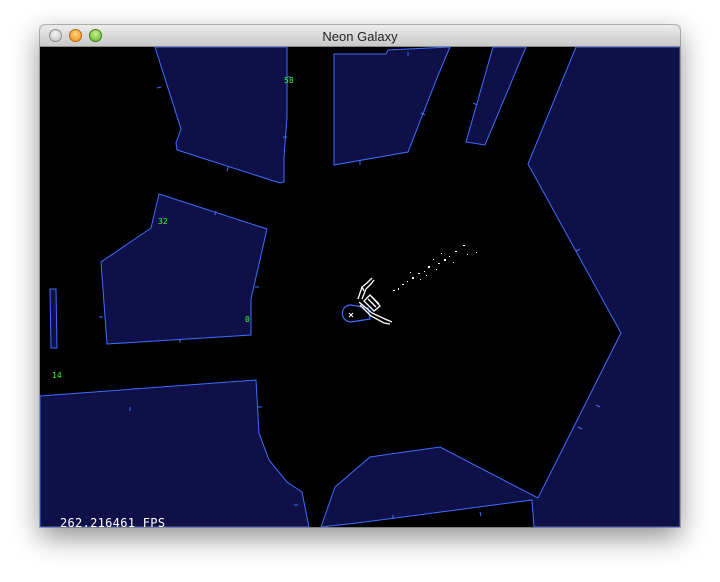 This screenshot has width=720, height=582. Describe the element at coordinates (53, 318) in the screenshot. I see `wall-left-strip` at that location.